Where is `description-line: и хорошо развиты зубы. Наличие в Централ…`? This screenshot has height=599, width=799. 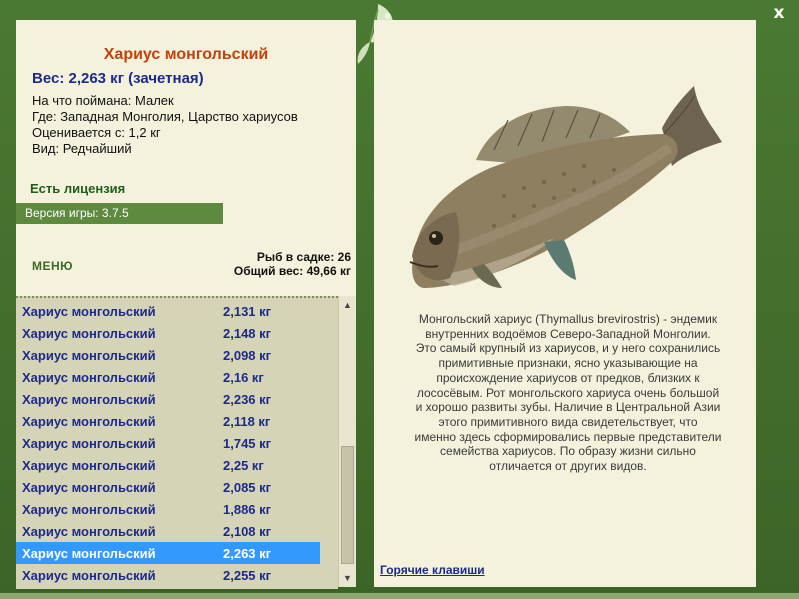
description-line: и хорошо развиты зубы. Наличие в Централ… is located at coordinates (568, 407).